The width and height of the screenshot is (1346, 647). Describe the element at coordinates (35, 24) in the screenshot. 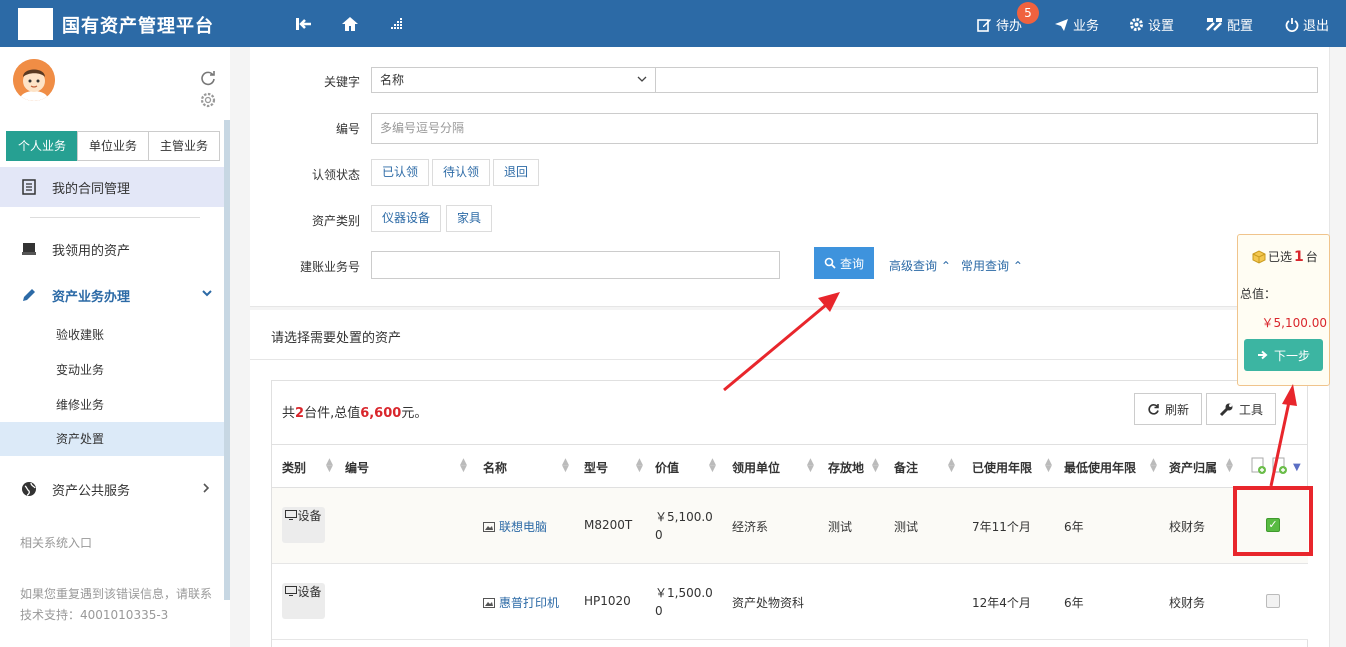

I see `logo` at that location.